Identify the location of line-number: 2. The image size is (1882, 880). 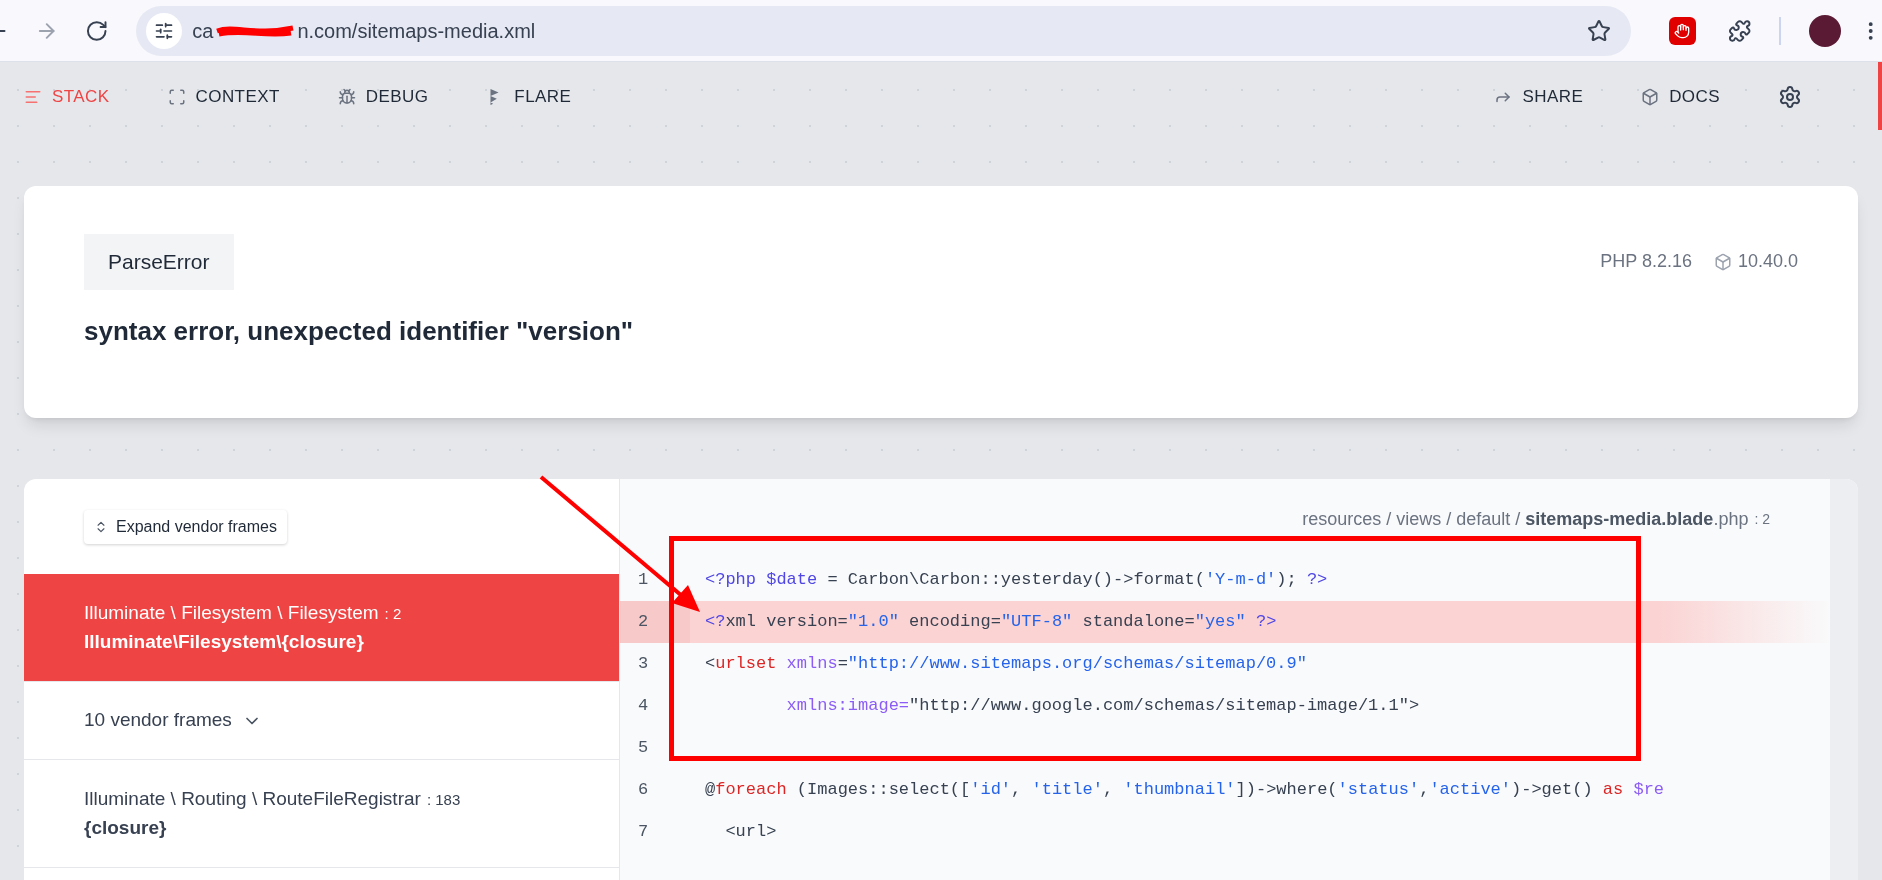
(655, 622).